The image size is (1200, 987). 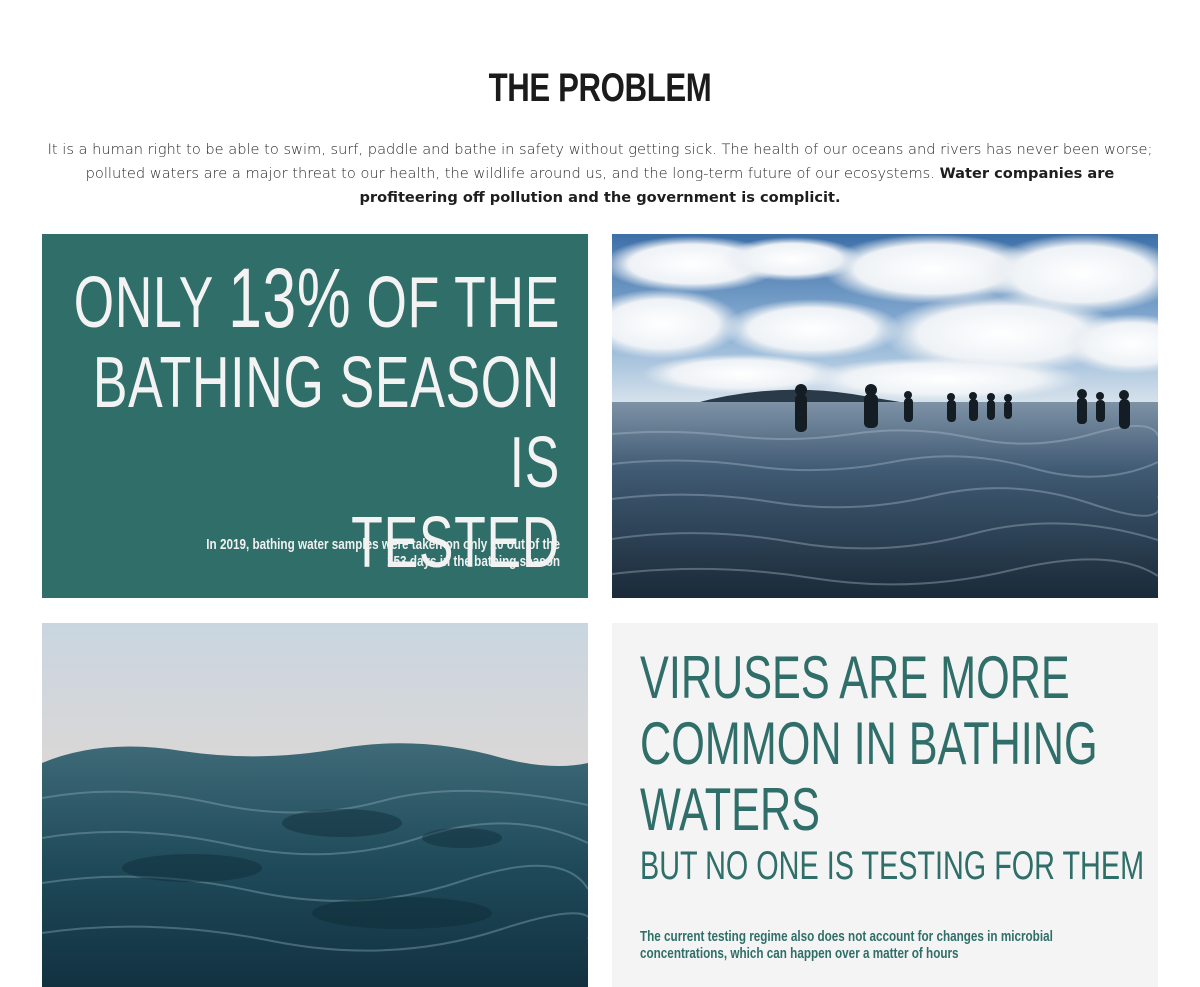 I want to click on stat-headline-pre: ONLY, so click(x=143, y=303).